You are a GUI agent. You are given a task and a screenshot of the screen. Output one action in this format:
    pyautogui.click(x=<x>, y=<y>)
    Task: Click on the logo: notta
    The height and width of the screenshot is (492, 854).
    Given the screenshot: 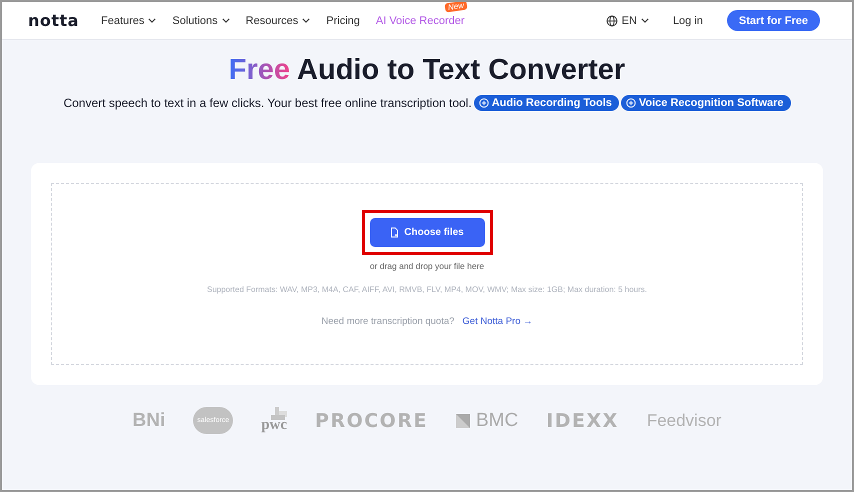 What is the action you would take?
    pyautogui.click(x=53, y=20)
    